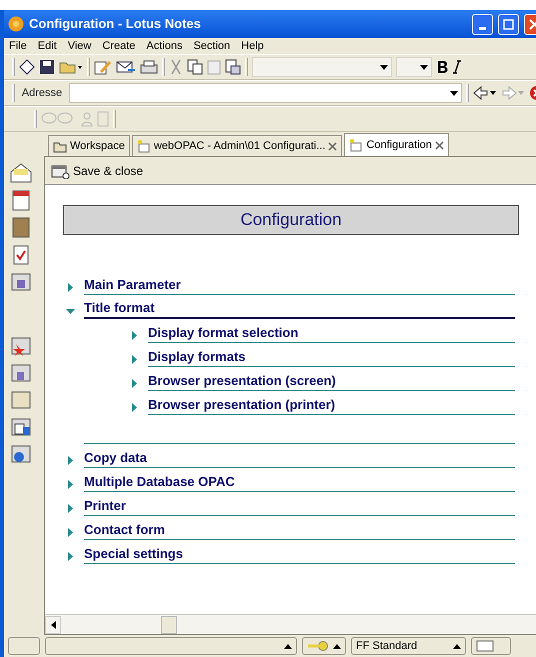  I want to click on clipboard-icon, so click(214, 67).